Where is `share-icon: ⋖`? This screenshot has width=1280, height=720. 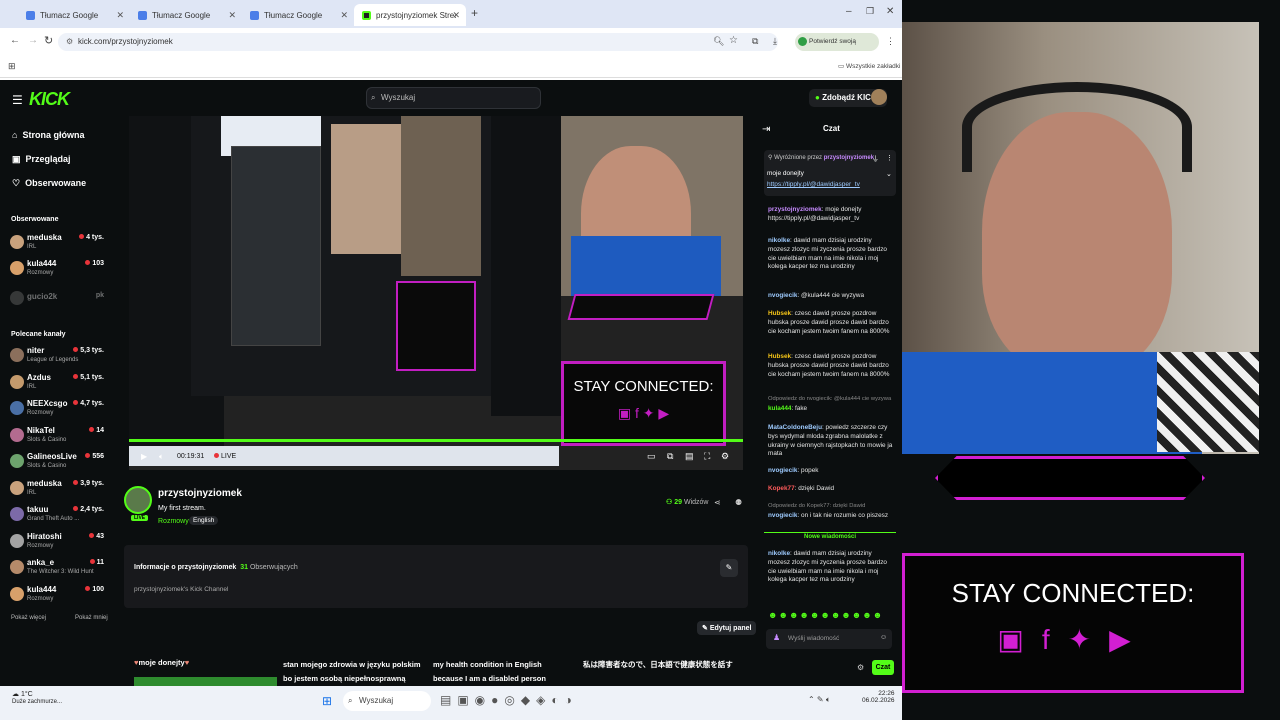 share-icon: ⋖ is located at coordinates (717, 502).